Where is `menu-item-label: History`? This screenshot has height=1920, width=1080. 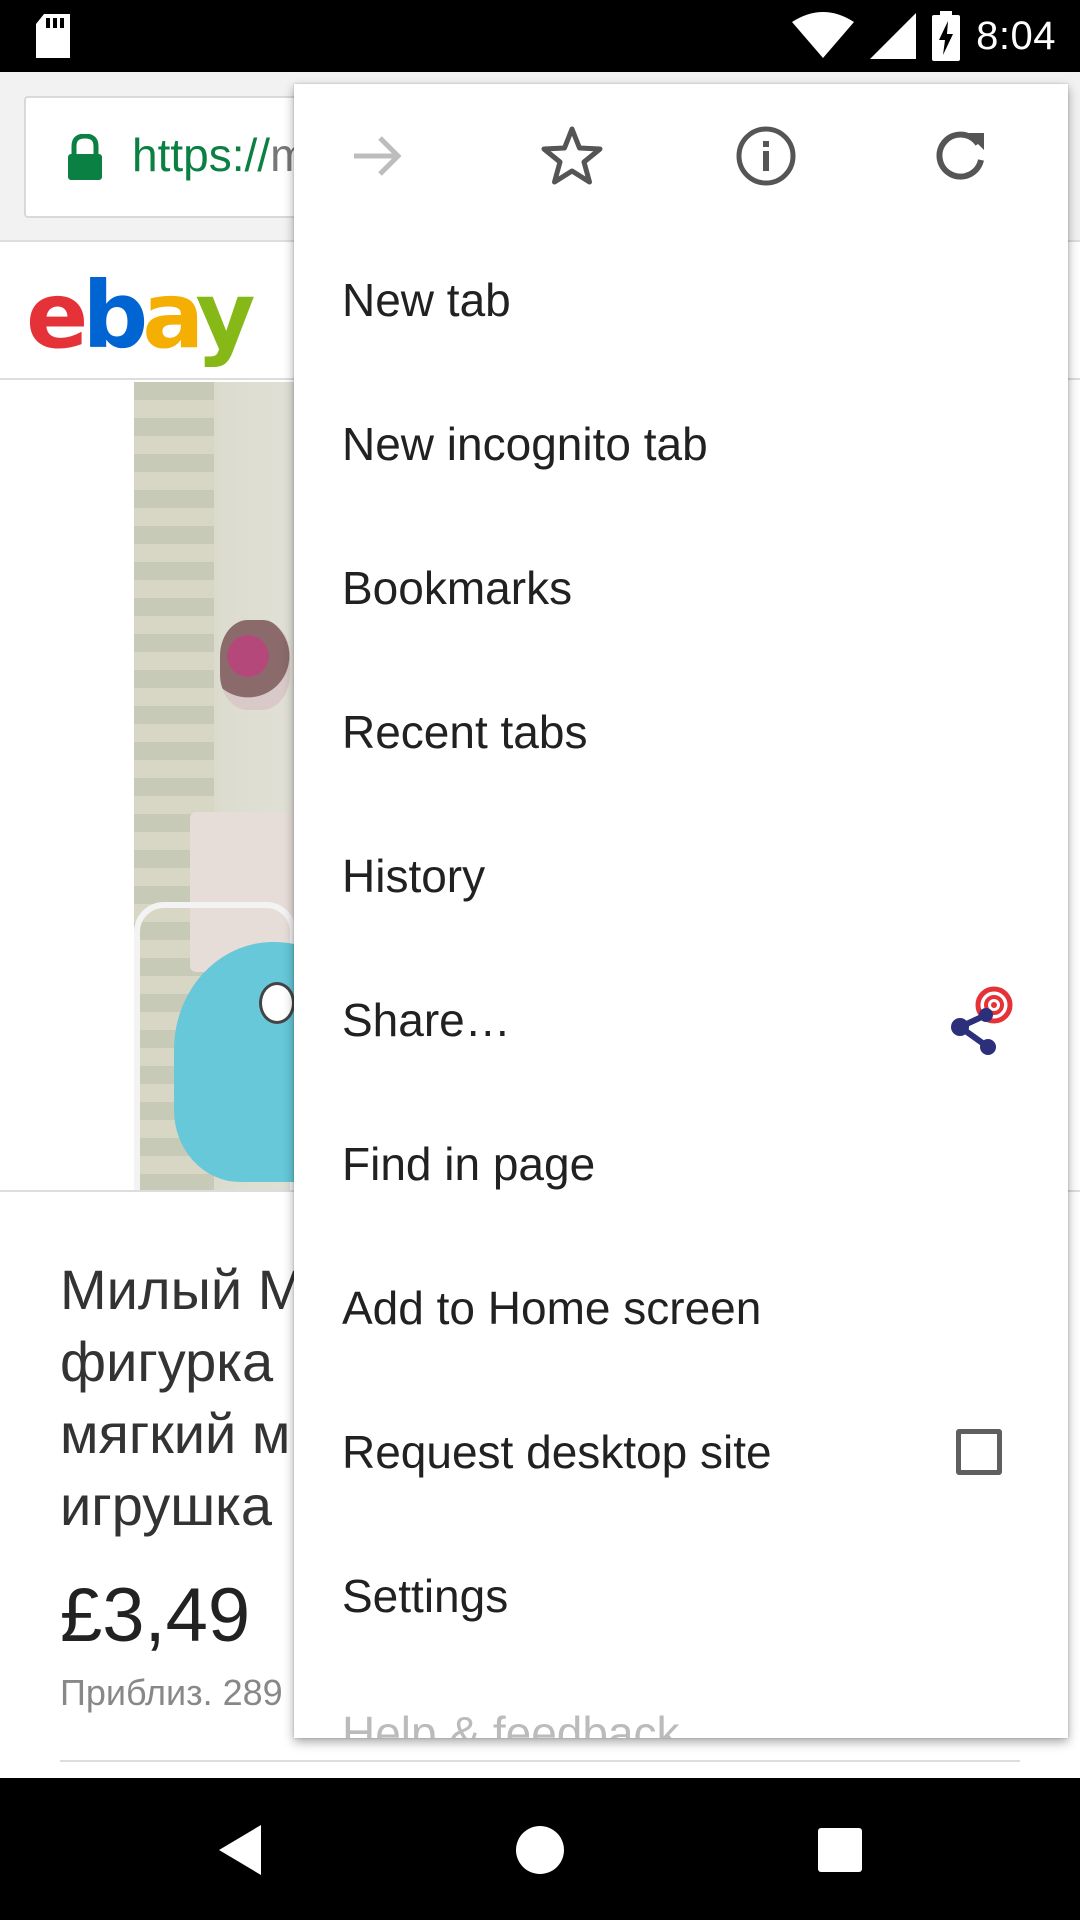
menu-item-label: History is located at coordinates (414, 876).